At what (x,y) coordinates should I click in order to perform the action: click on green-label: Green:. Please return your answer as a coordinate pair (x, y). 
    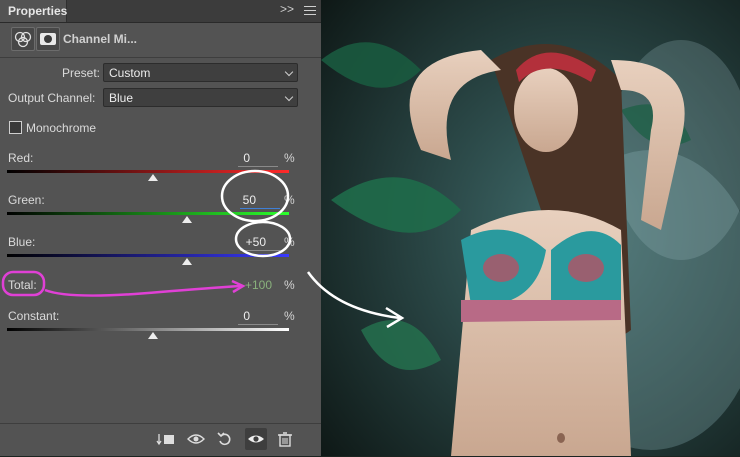
    Looking at the image, I should click on (26, 200).